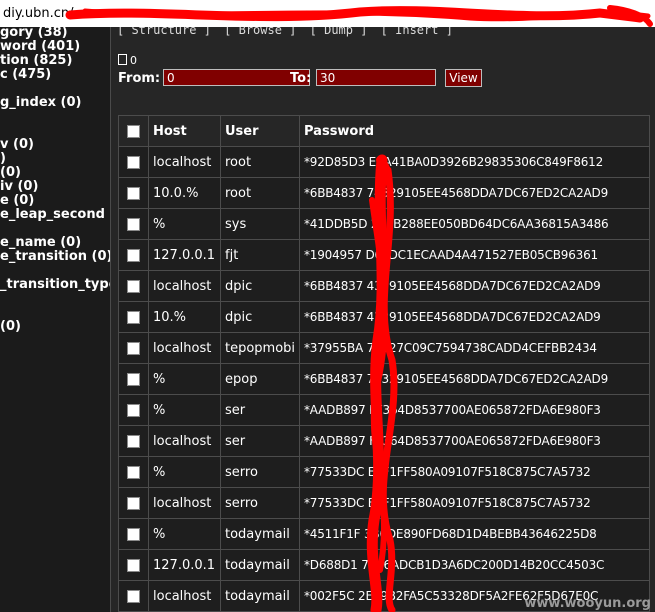 The height and width of the screenshot is (612, 655). Describe the element at coordinates (260, 348) in the screenshot. I see `cell-user: tepopmobi` at that location.